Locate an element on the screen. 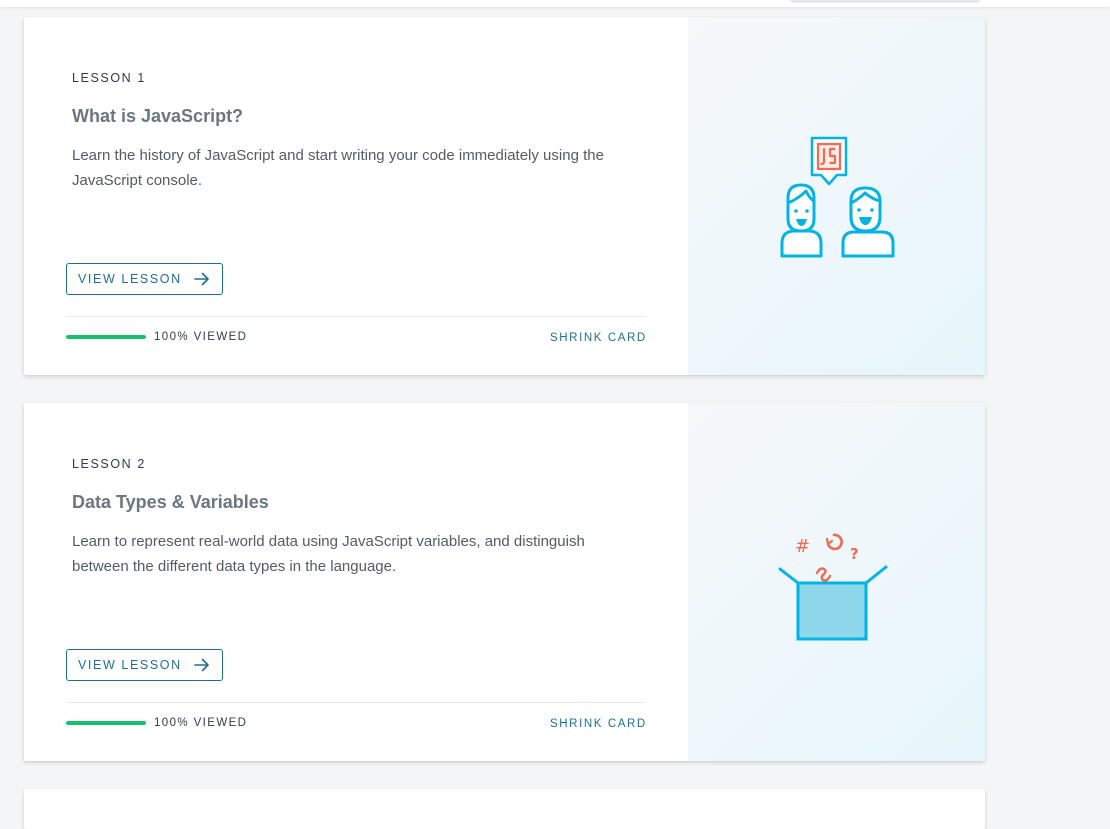  top-bar is located at coordinates (555, 3).